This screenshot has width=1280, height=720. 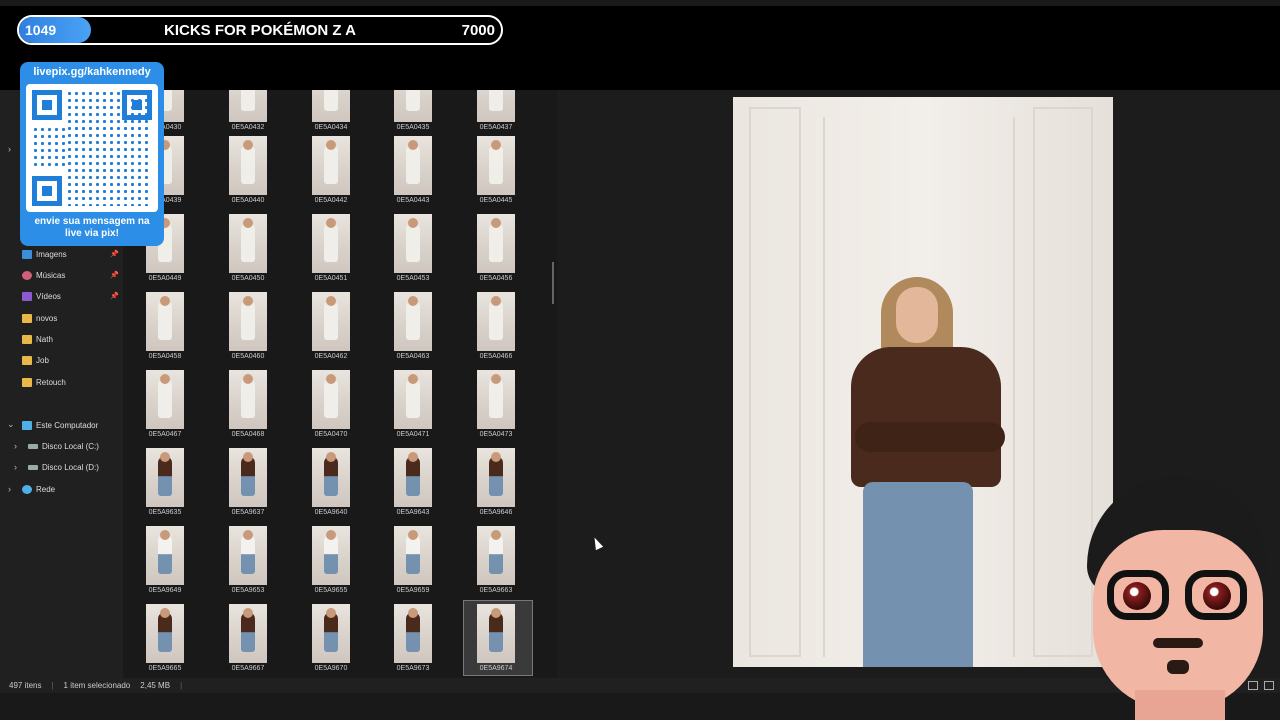 What do you see at coordinates (331, 590) in the screenshot?
I see `file-name: 0E5A9655` at bounding box center [331, 590].